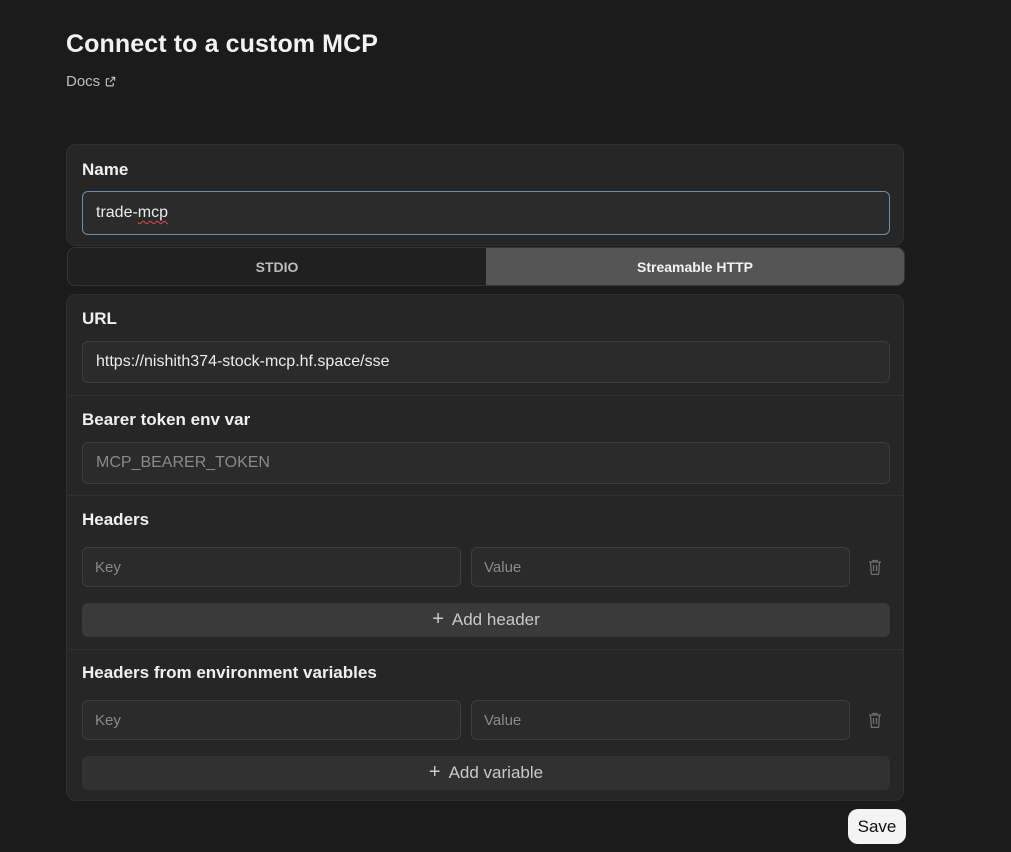 The image size is (1011, 852). I want to click on bearer-token-placeholder: MCP_BEARER_TOKEN, so click(183, 462).